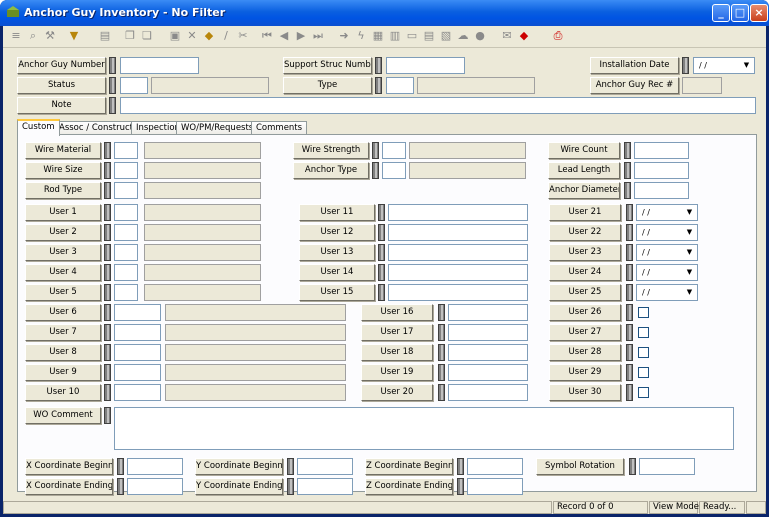  Describe the element at coordinates (488, 392) in the screenshot. I see `user-20-field` at that location.